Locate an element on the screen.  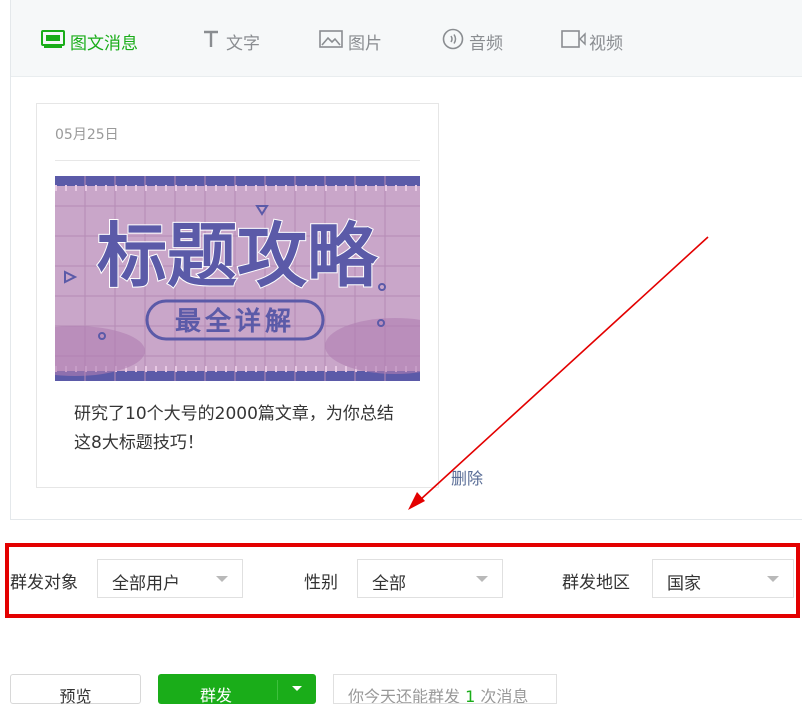
tab-label: 视频 is located at coordinates (606, 43).